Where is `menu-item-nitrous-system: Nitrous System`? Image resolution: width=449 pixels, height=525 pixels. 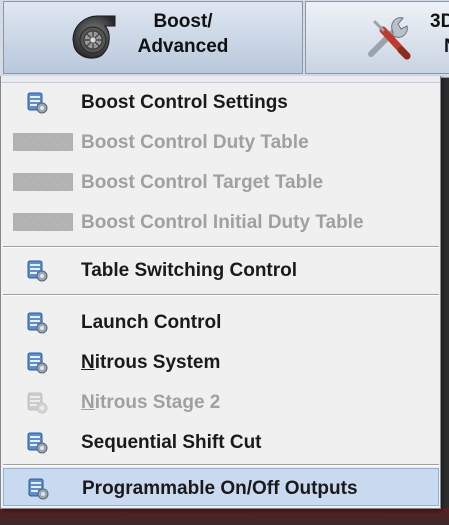 menu-item-nitrous-system: Nitrous System is located at coordinates (221, 362).